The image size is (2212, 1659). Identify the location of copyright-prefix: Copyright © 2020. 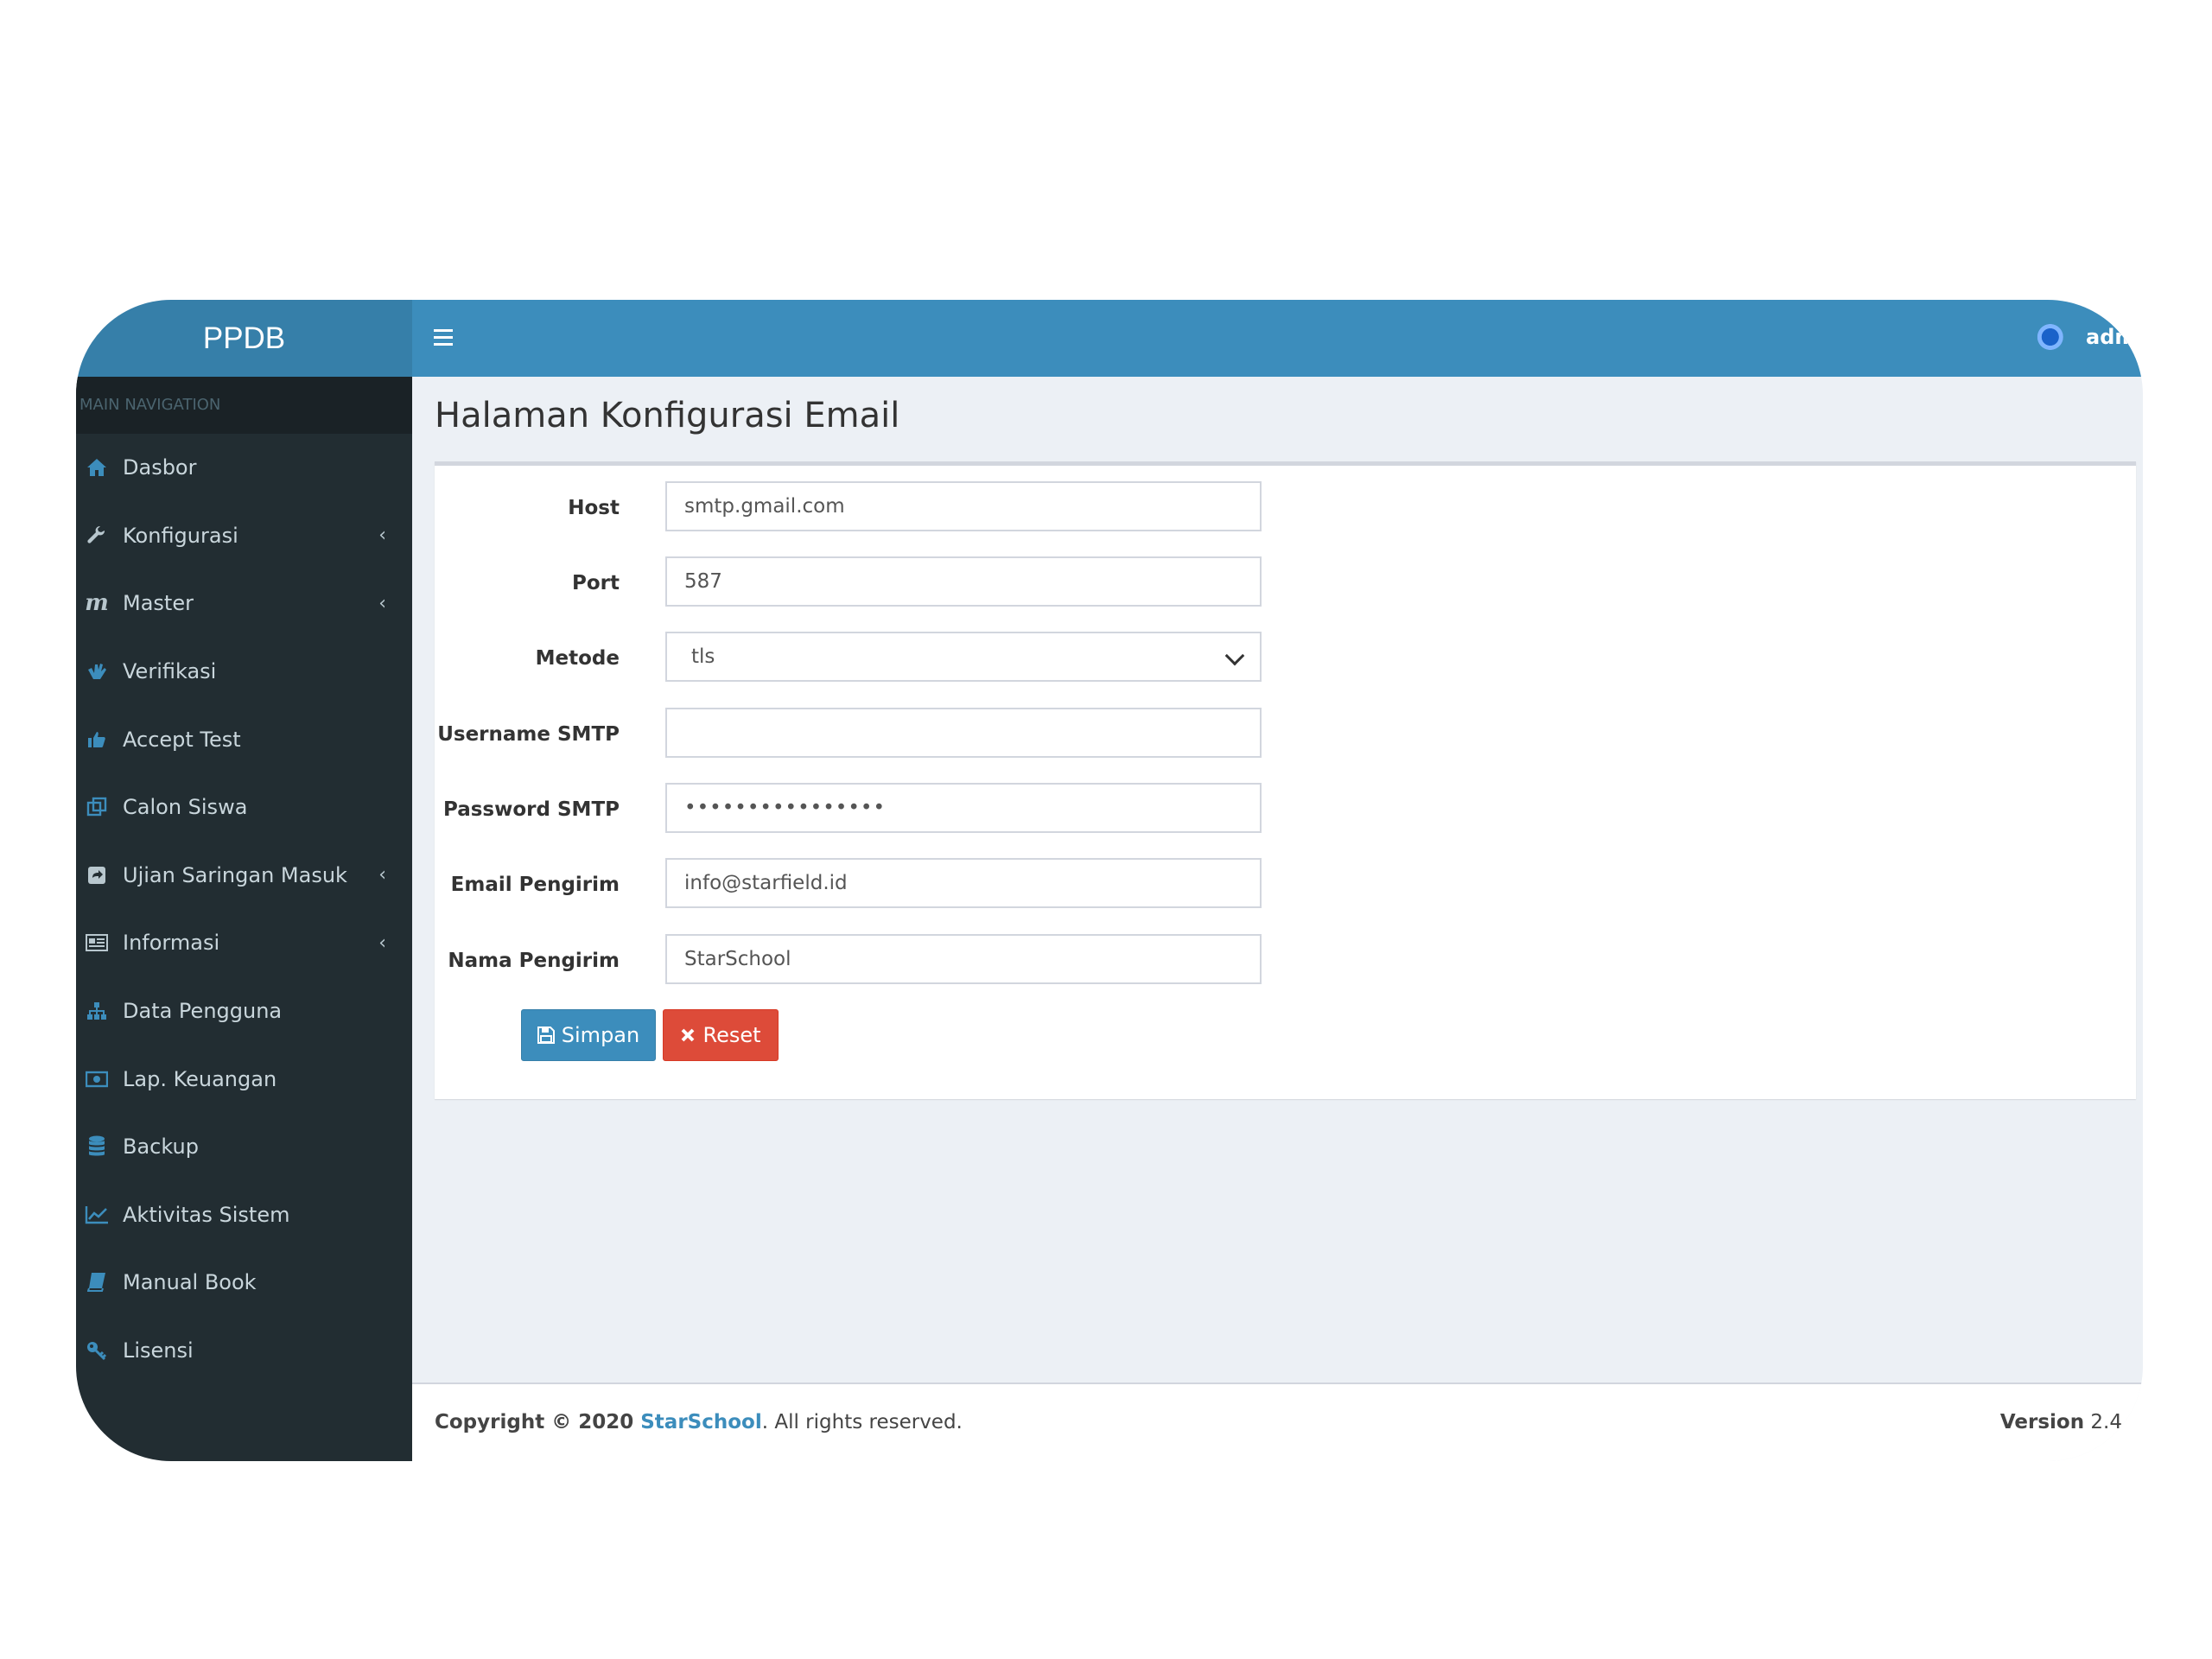
(538, 1422).